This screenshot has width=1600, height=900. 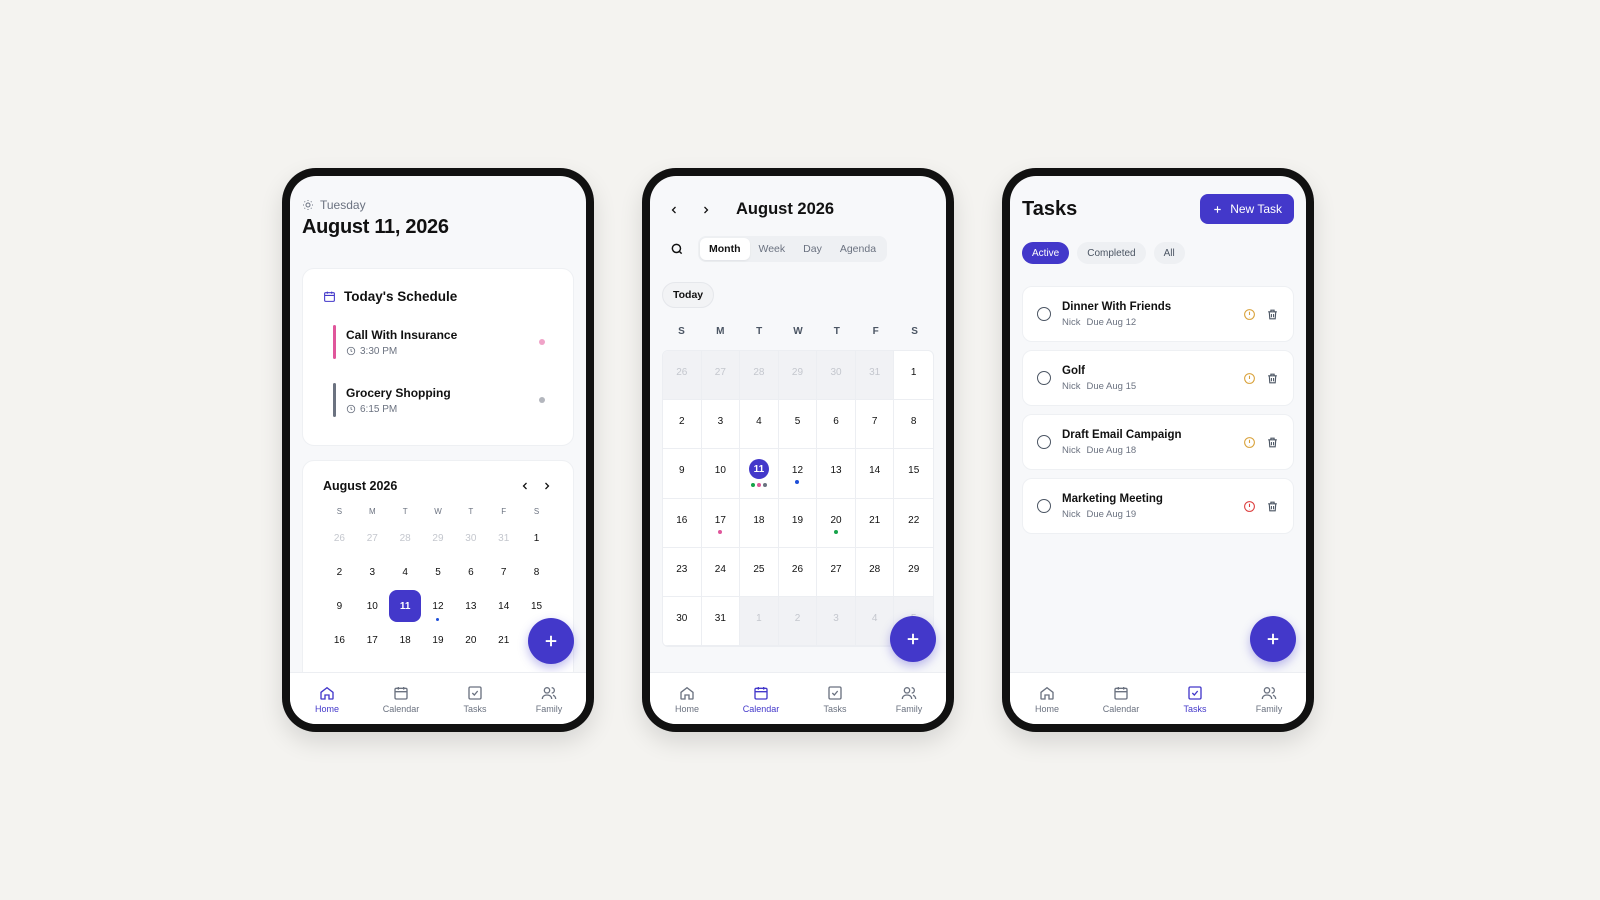 What do you see at coordinates (798, 425) in the screenshot?
I see `day-cell: 5` at bounding box center [798, 425].